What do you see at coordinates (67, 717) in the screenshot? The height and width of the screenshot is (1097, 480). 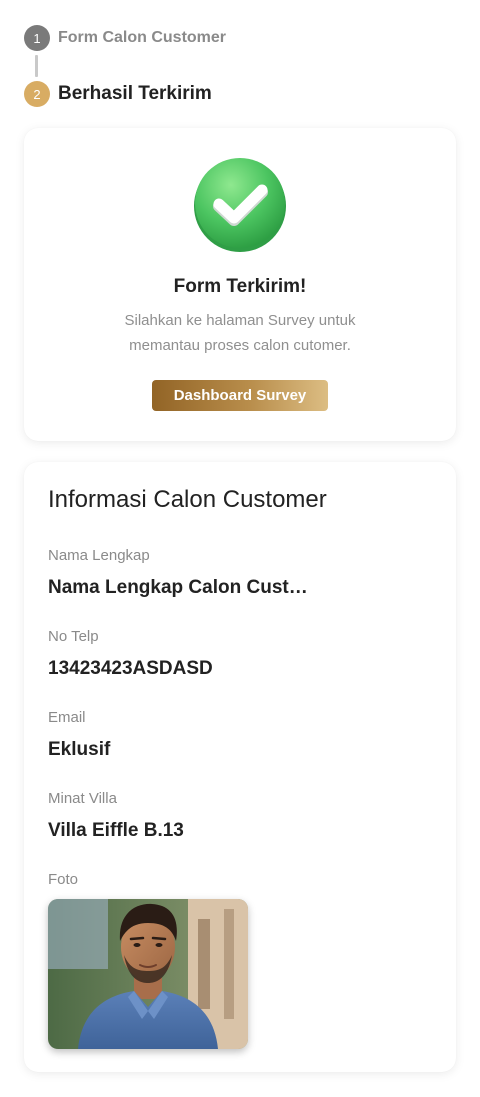 I see `field-label: Email` at bounding box center [67, 717].